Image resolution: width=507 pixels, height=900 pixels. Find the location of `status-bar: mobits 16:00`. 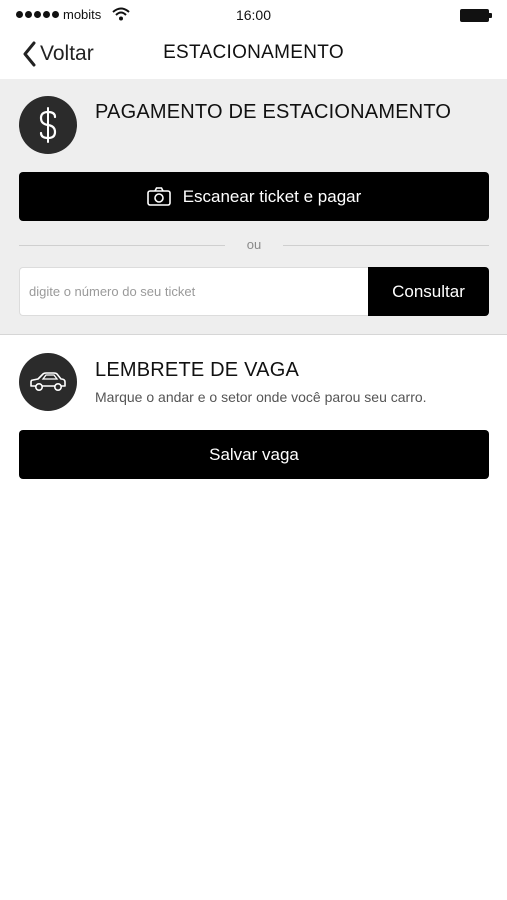

status-bar: mobits 16:00 is located at coordinates (253, 15).